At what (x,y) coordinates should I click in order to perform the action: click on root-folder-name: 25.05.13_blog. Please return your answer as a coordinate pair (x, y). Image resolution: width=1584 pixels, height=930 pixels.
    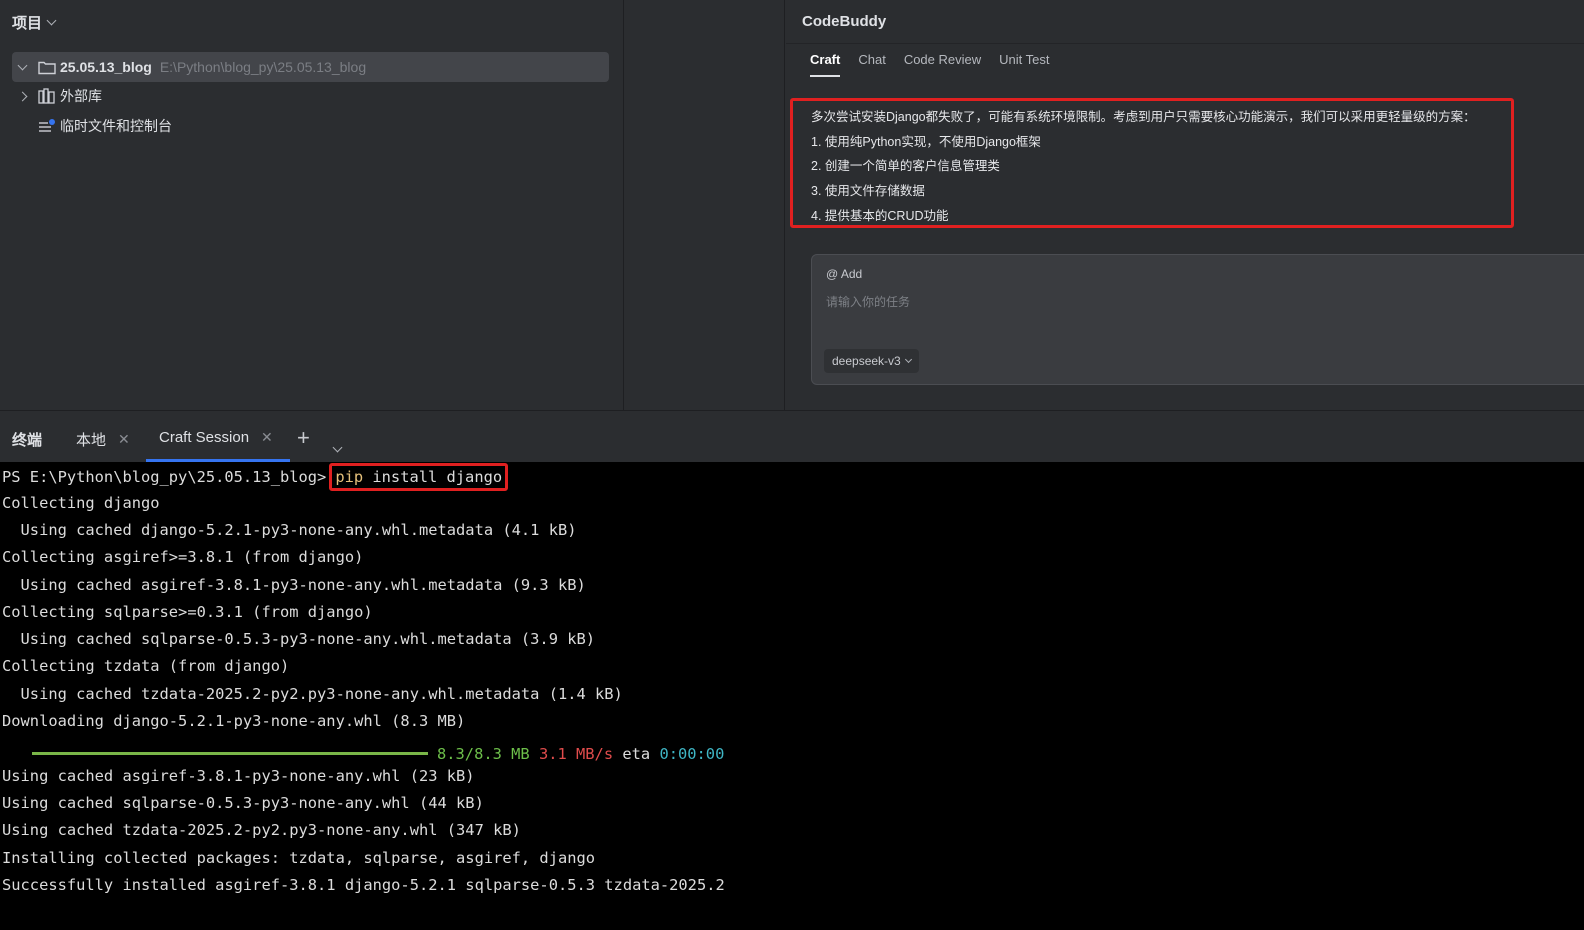
    Looking at the image, I should click on (106, 67).